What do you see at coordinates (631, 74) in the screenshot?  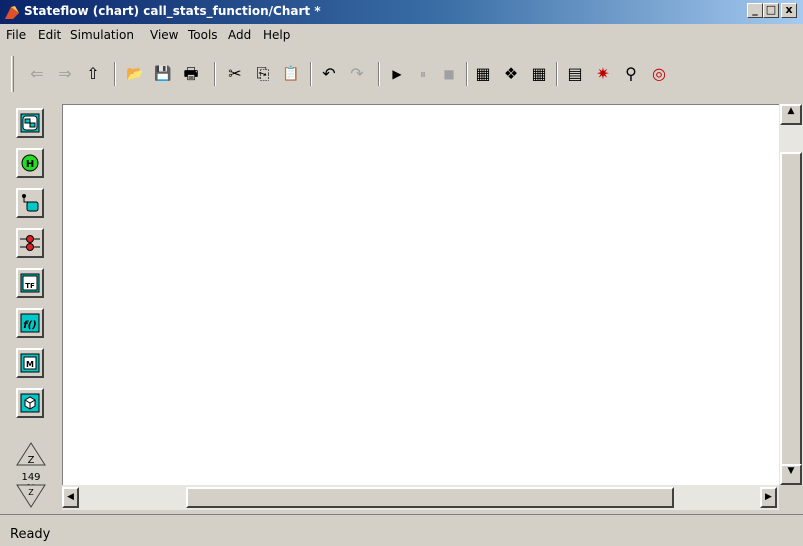 I see `find-icon: ⚲` at bounding box center [631, 74].